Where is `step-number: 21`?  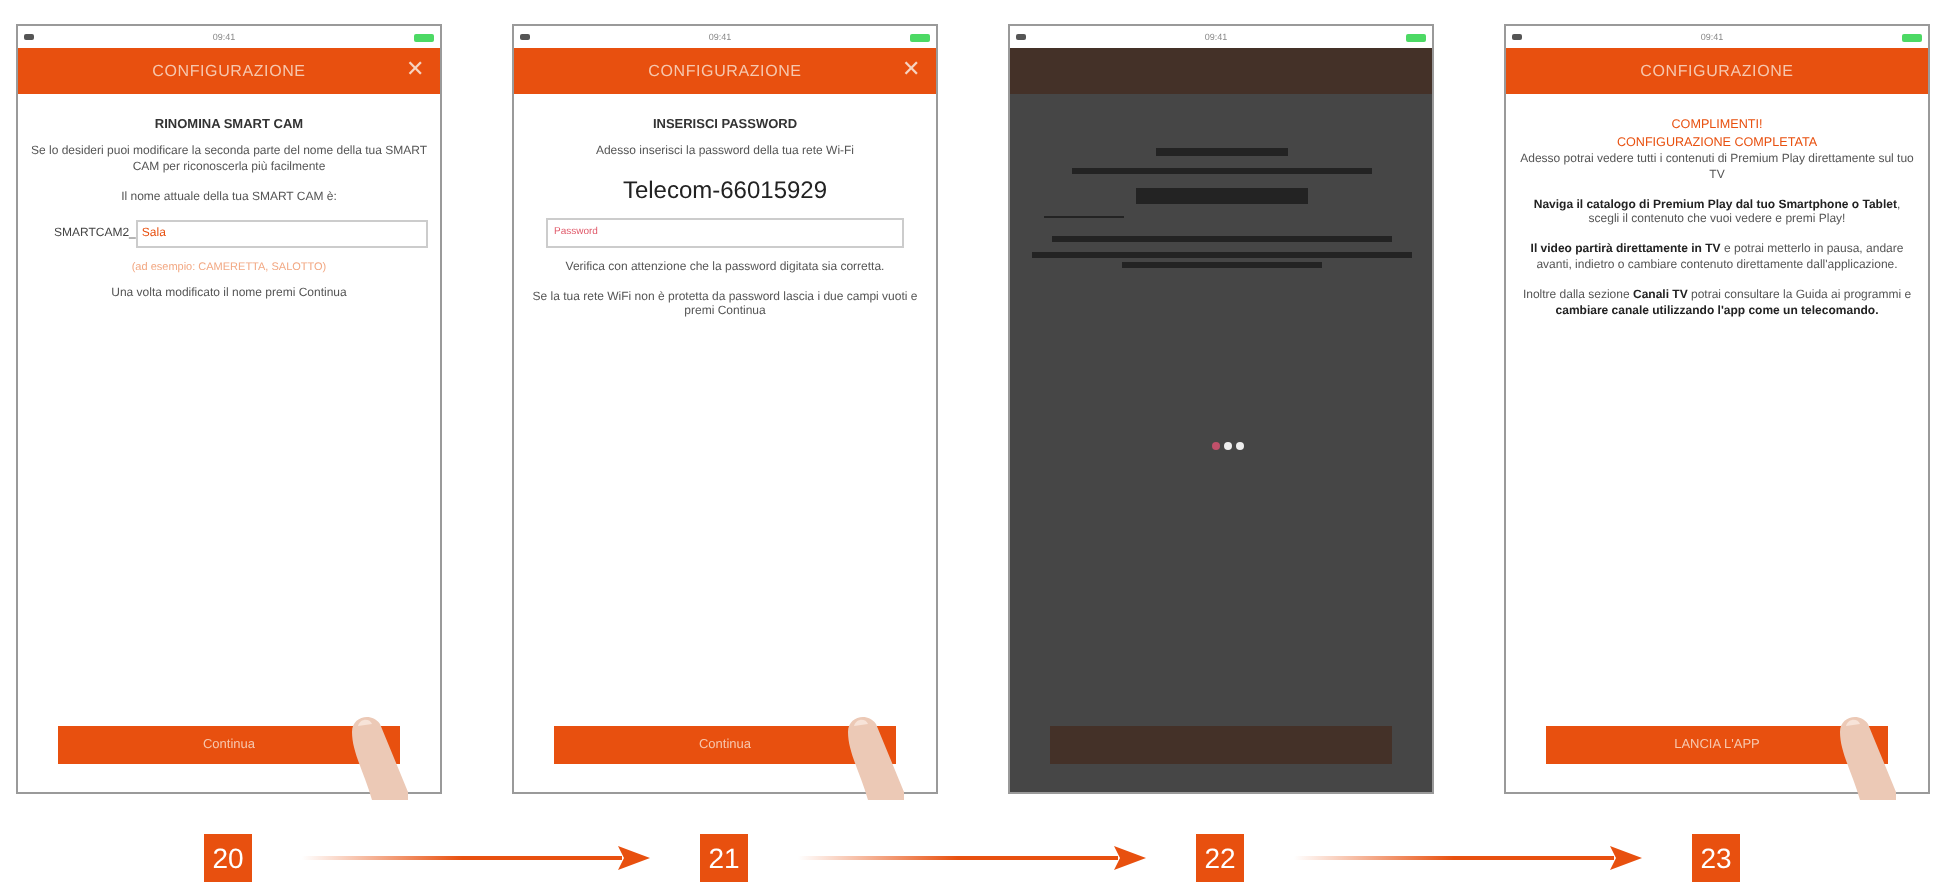 step-number: 21 is located at coordinates (724, 858).